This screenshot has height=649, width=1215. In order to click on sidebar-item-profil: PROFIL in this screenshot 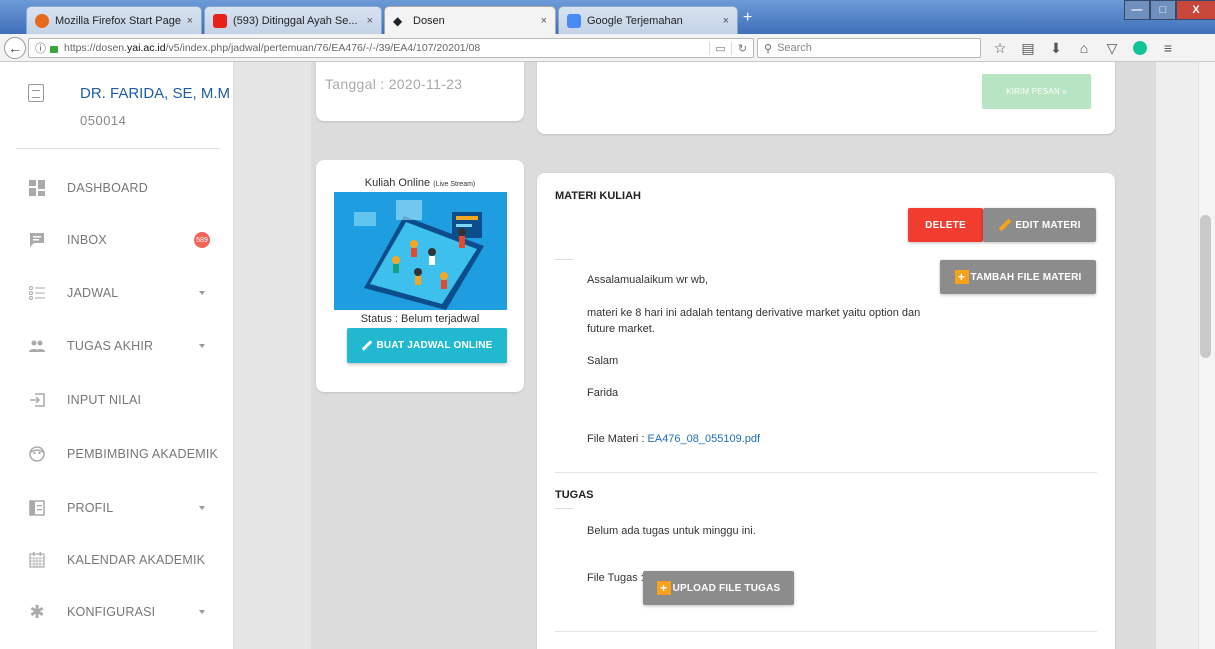, I will do `click(117, 508)`.